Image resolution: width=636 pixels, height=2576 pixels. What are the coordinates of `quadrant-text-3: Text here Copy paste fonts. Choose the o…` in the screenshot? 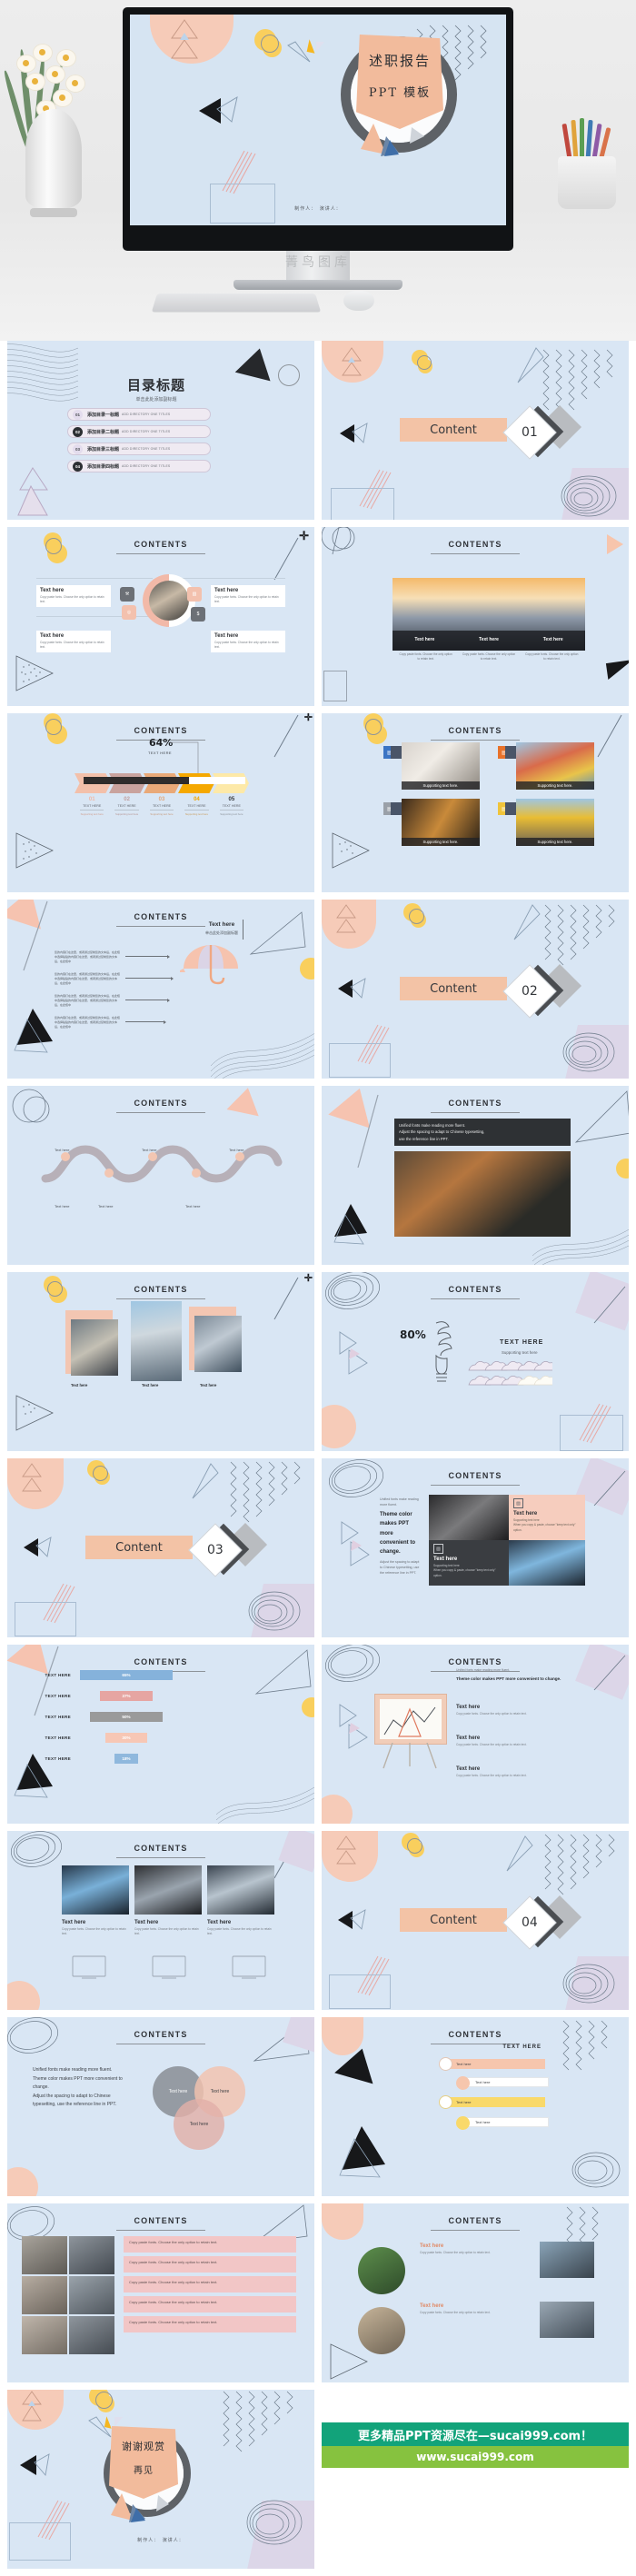 It's located at (248, 596).